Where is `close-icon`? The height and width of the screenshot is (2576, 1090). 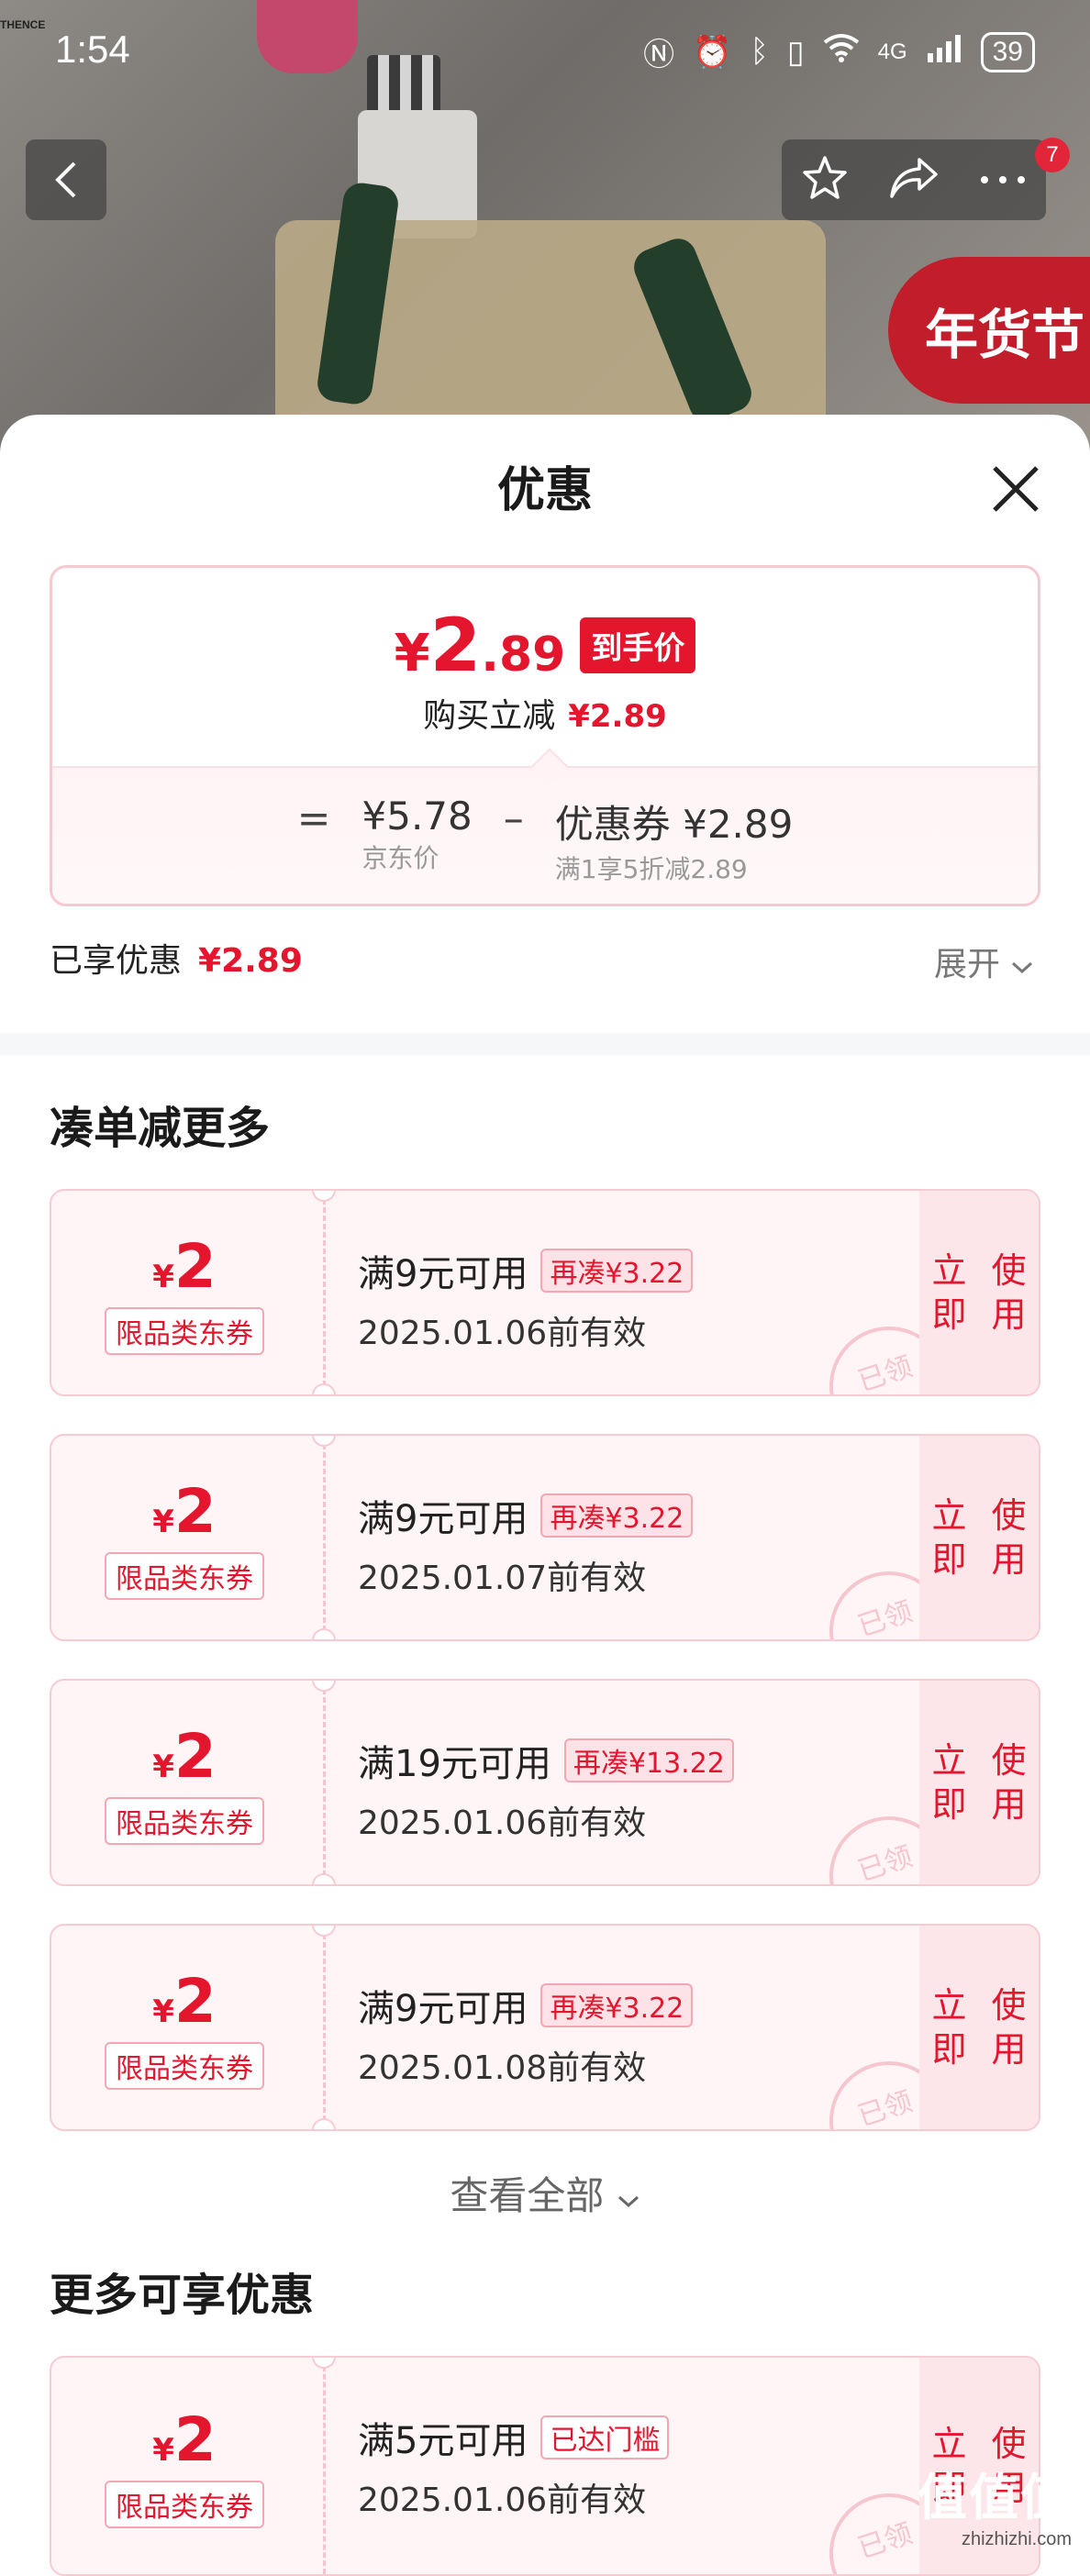
close-icon is located at coordinates (1016, 489).